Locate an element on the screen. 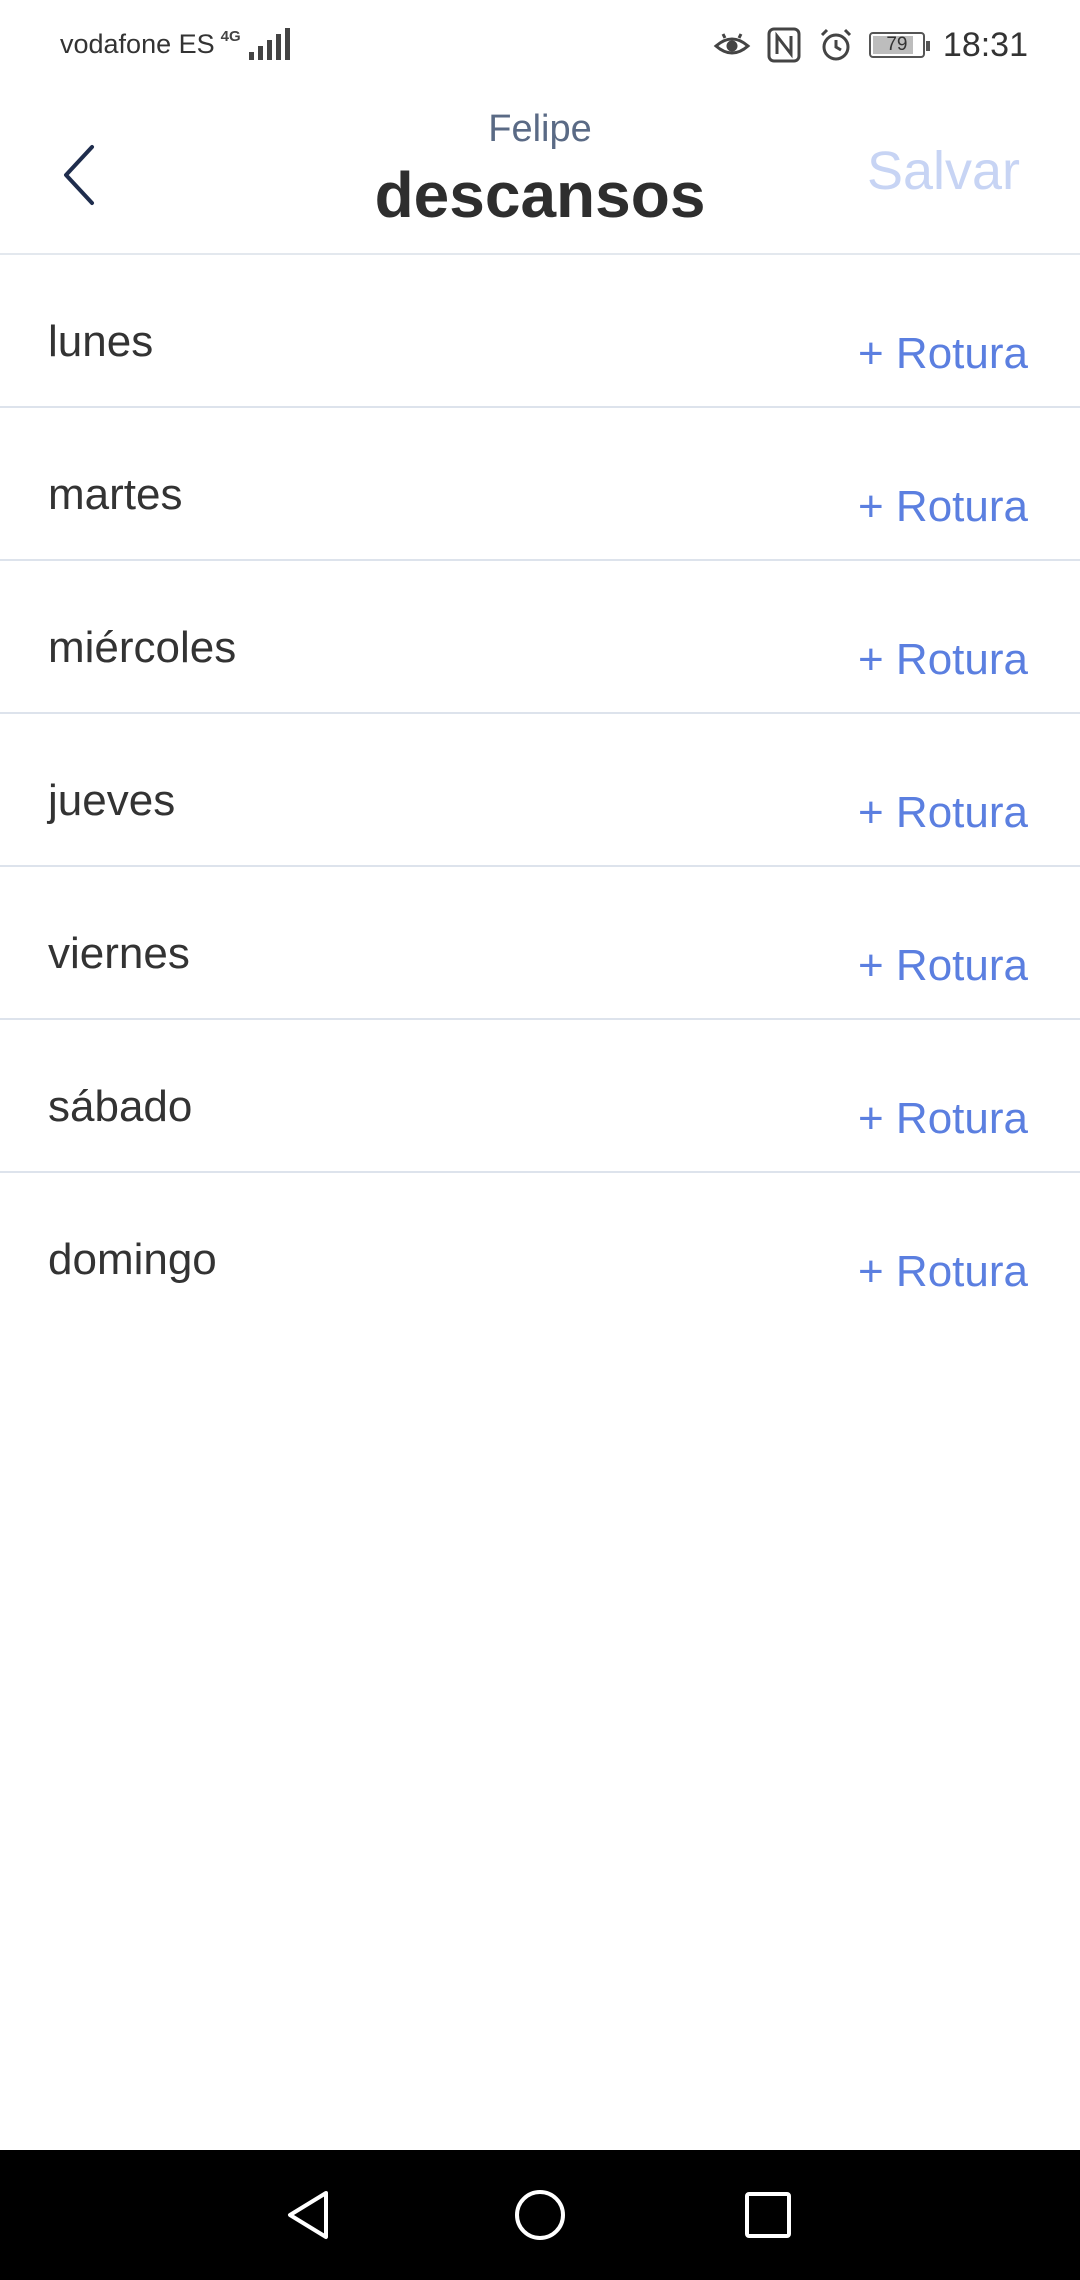 Image resolution: width=1080 pixels, height=2280 pixels. carrier-info: vodafone ES 4G is located at coordinates (175, 44).